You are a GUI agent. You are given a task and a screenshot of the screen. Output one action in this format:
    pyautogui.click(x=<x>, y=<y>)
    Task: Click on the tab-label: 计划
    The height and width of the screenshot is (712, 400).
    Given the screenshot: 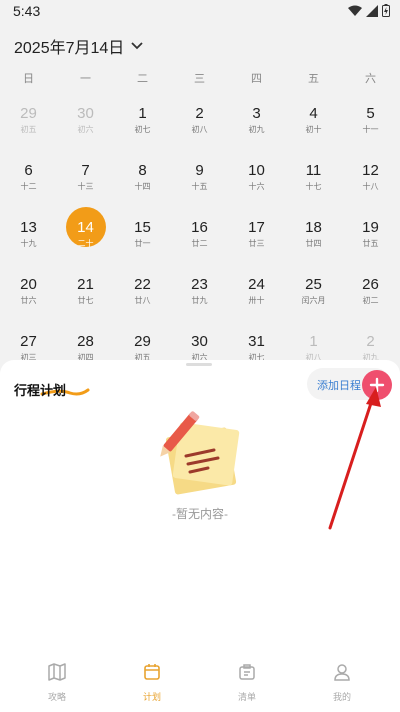 What is the action you would take?
    pyautogui.click(x=151, y=697)
    